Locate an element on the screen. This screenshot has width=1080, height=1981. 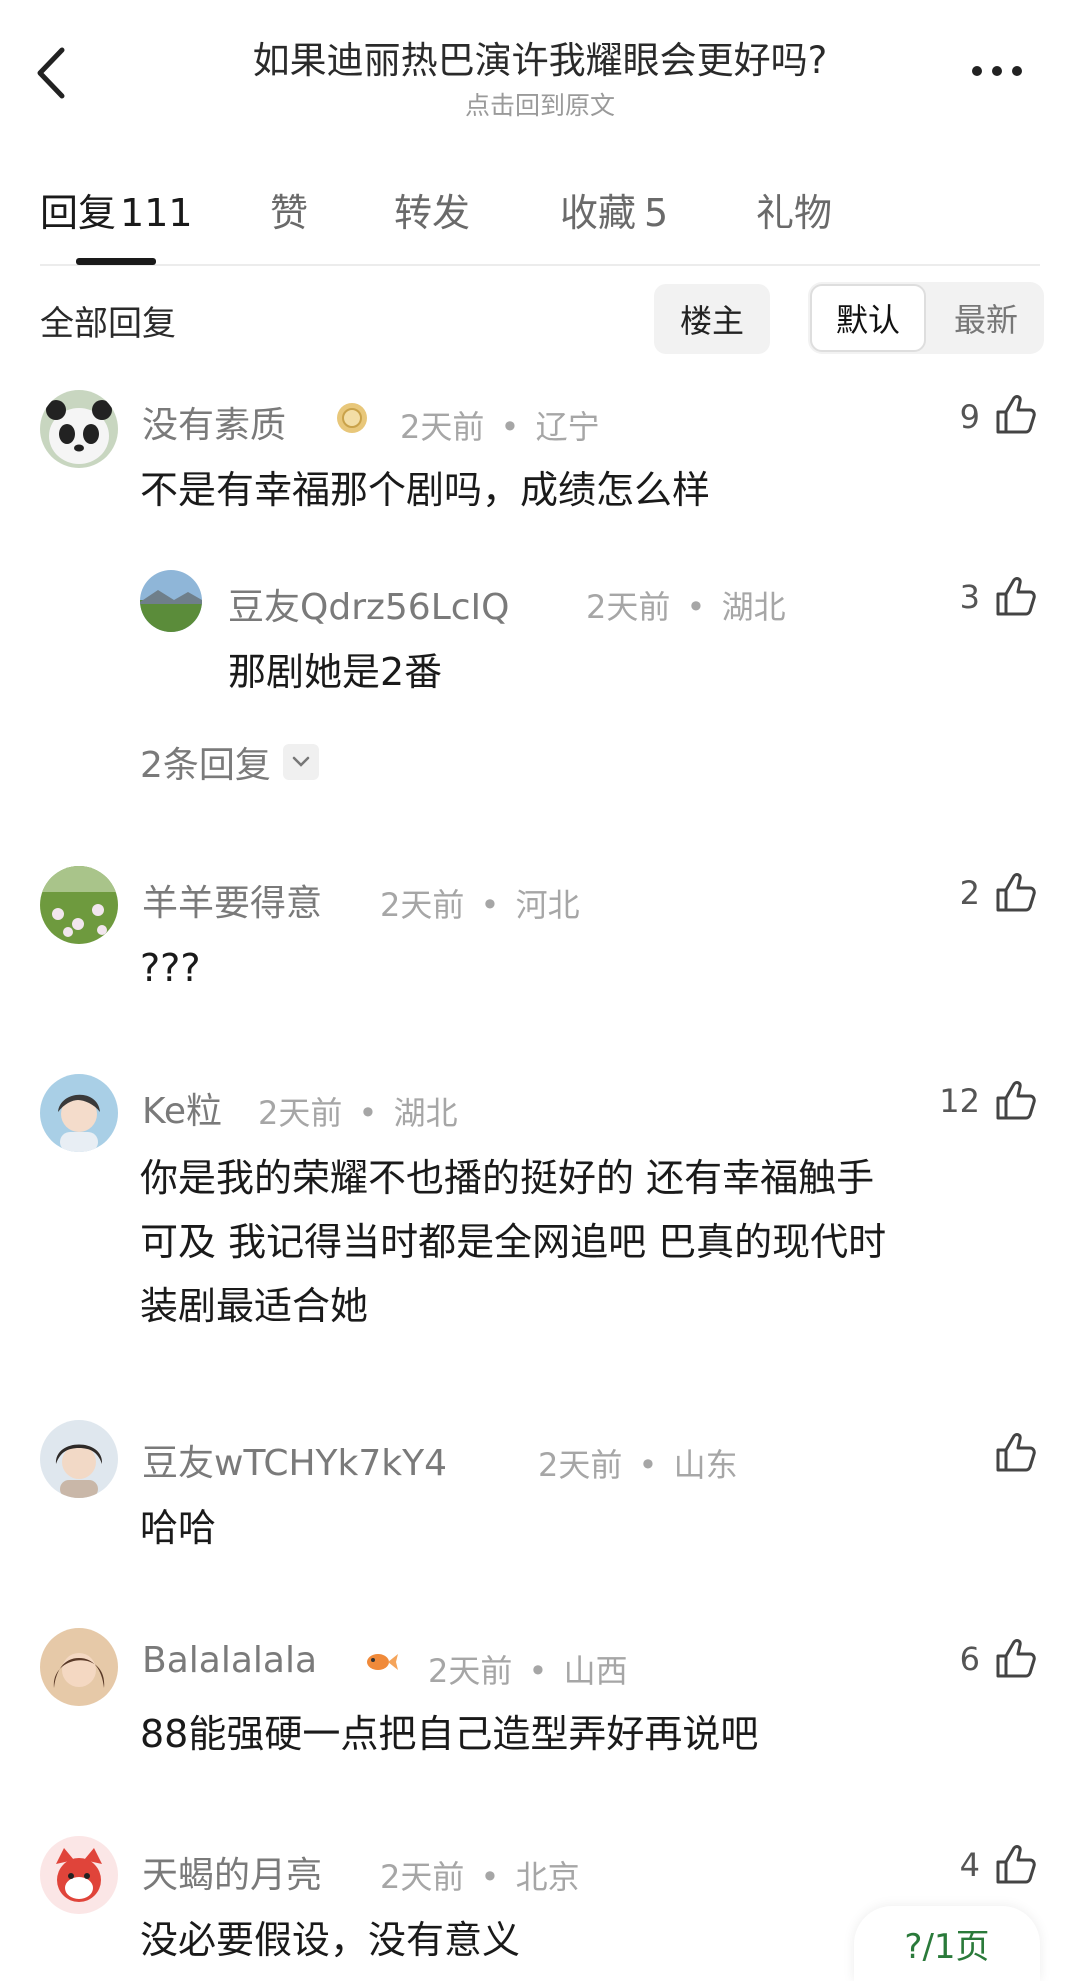
comment-author: Balalalala is located at coordinates (229, 1660).